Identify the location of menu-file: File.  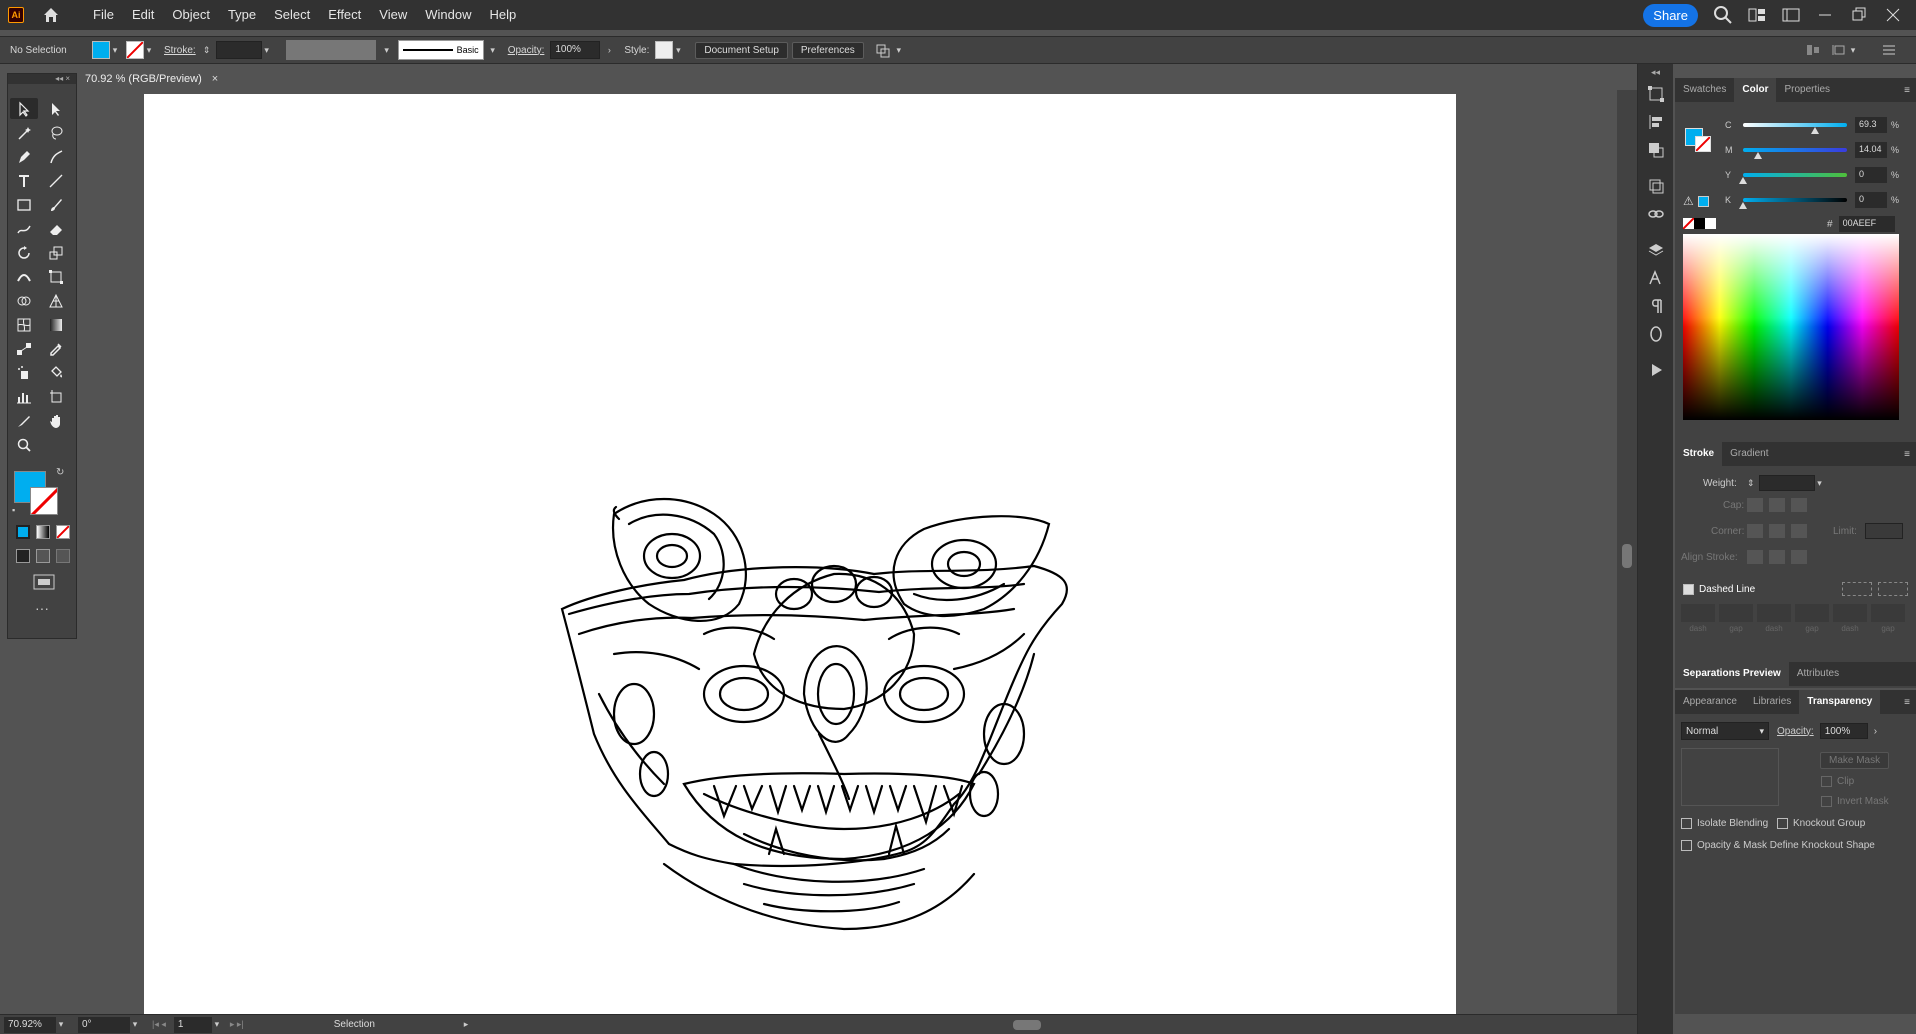
(103, 15).